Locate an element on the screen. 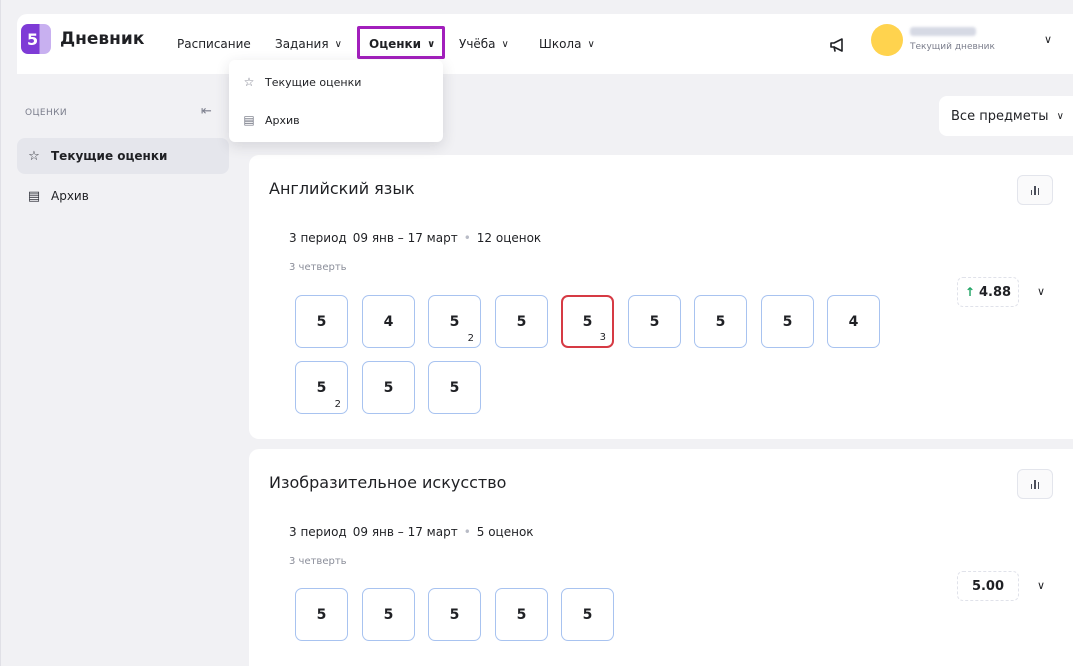 The image size is (1073, 666). sidebar-title: ОЦЕНКИ is located at coordinates (46, 113).